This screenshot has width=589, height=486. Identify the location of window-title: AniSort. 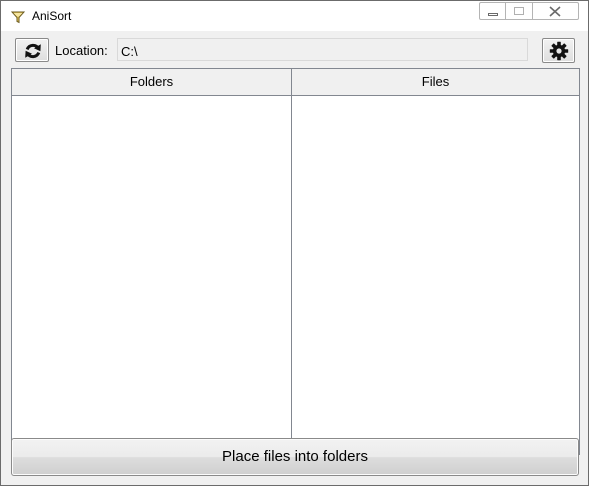
(52, 16).